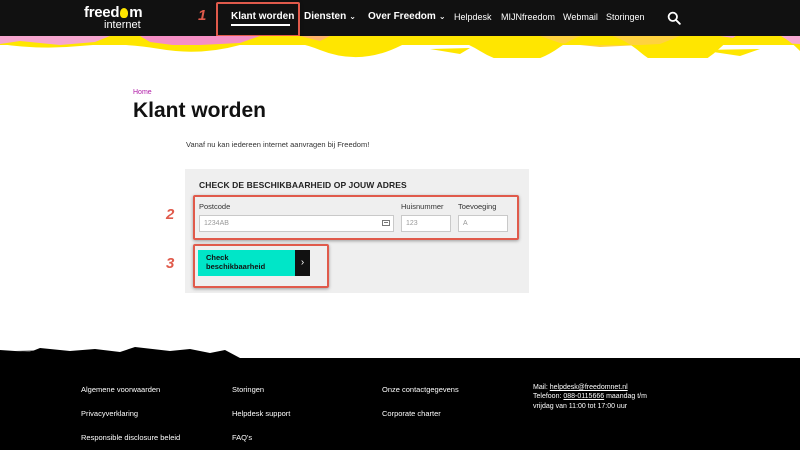 This screenshot has height=450, width=800. I want to click on nav-webmail: Webmail, so click(580, 17).